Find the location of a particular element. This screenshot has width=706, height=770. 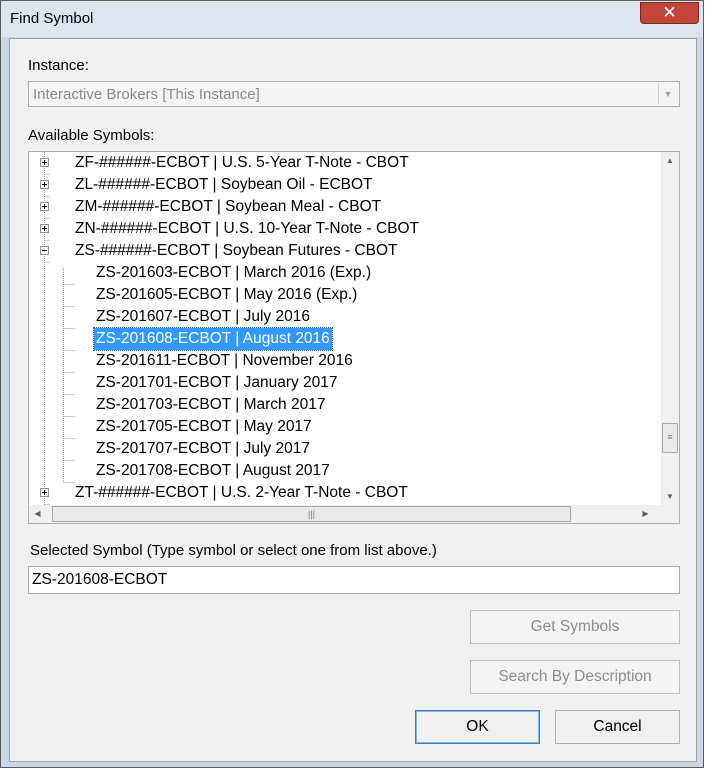

scroll-left-icon: ◀ is located at coordinates (37, 514).